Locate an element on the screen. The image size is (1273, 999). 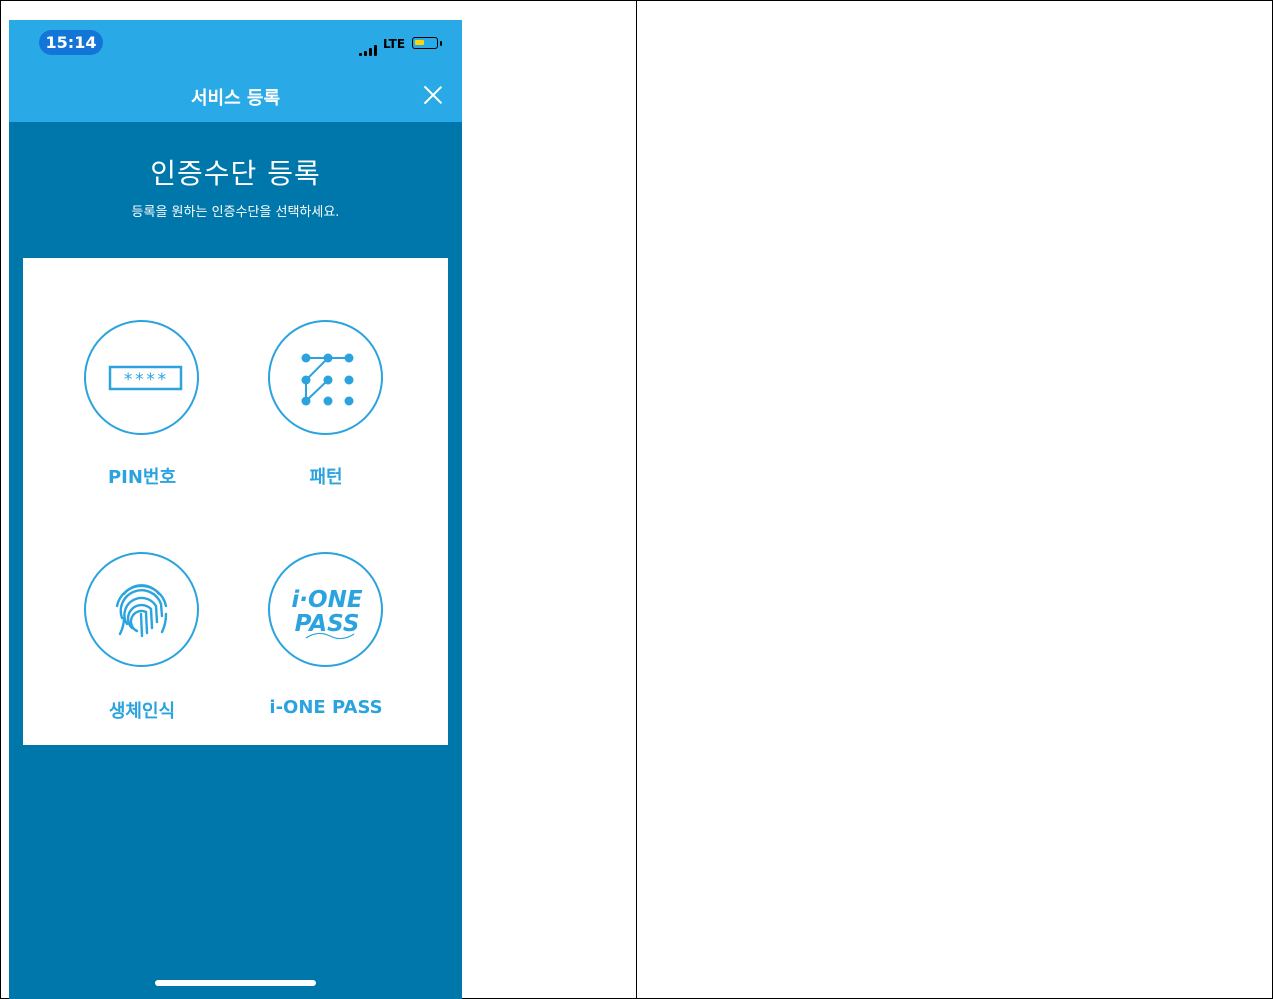
close-icon is located at coordinates (433, 95).